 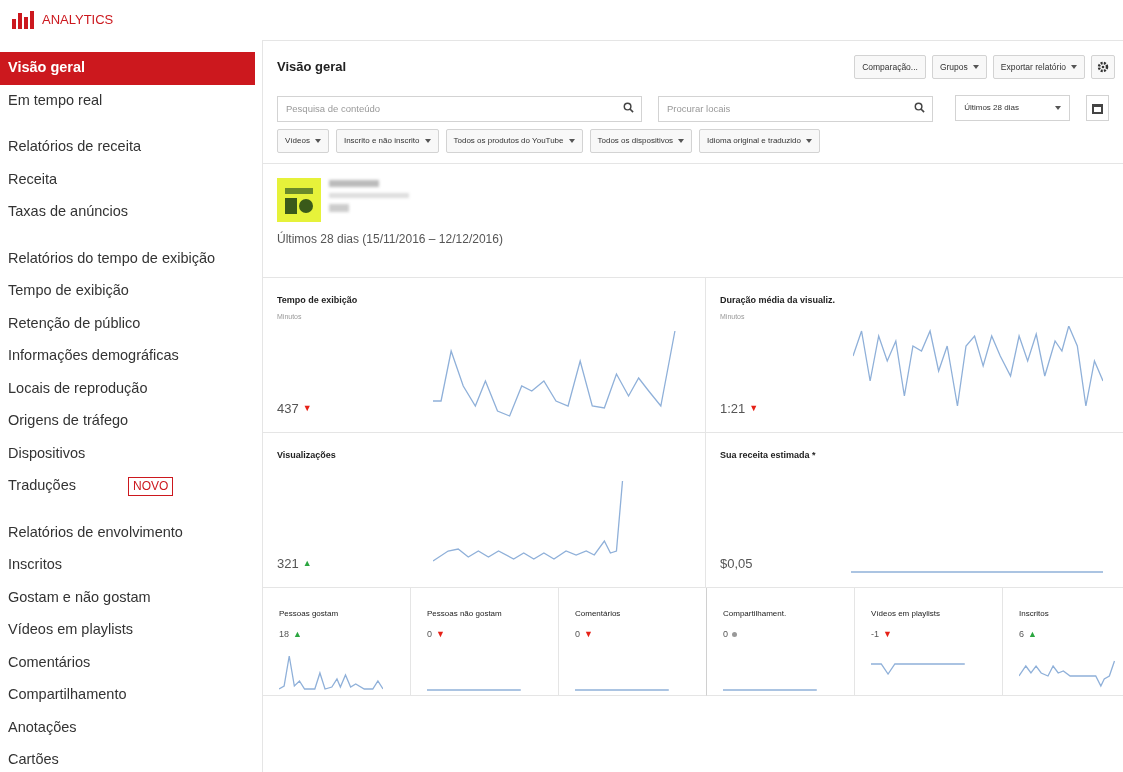 I want to click on search-field: Pesquisa de conteúdo, so click(x=459, y=108).